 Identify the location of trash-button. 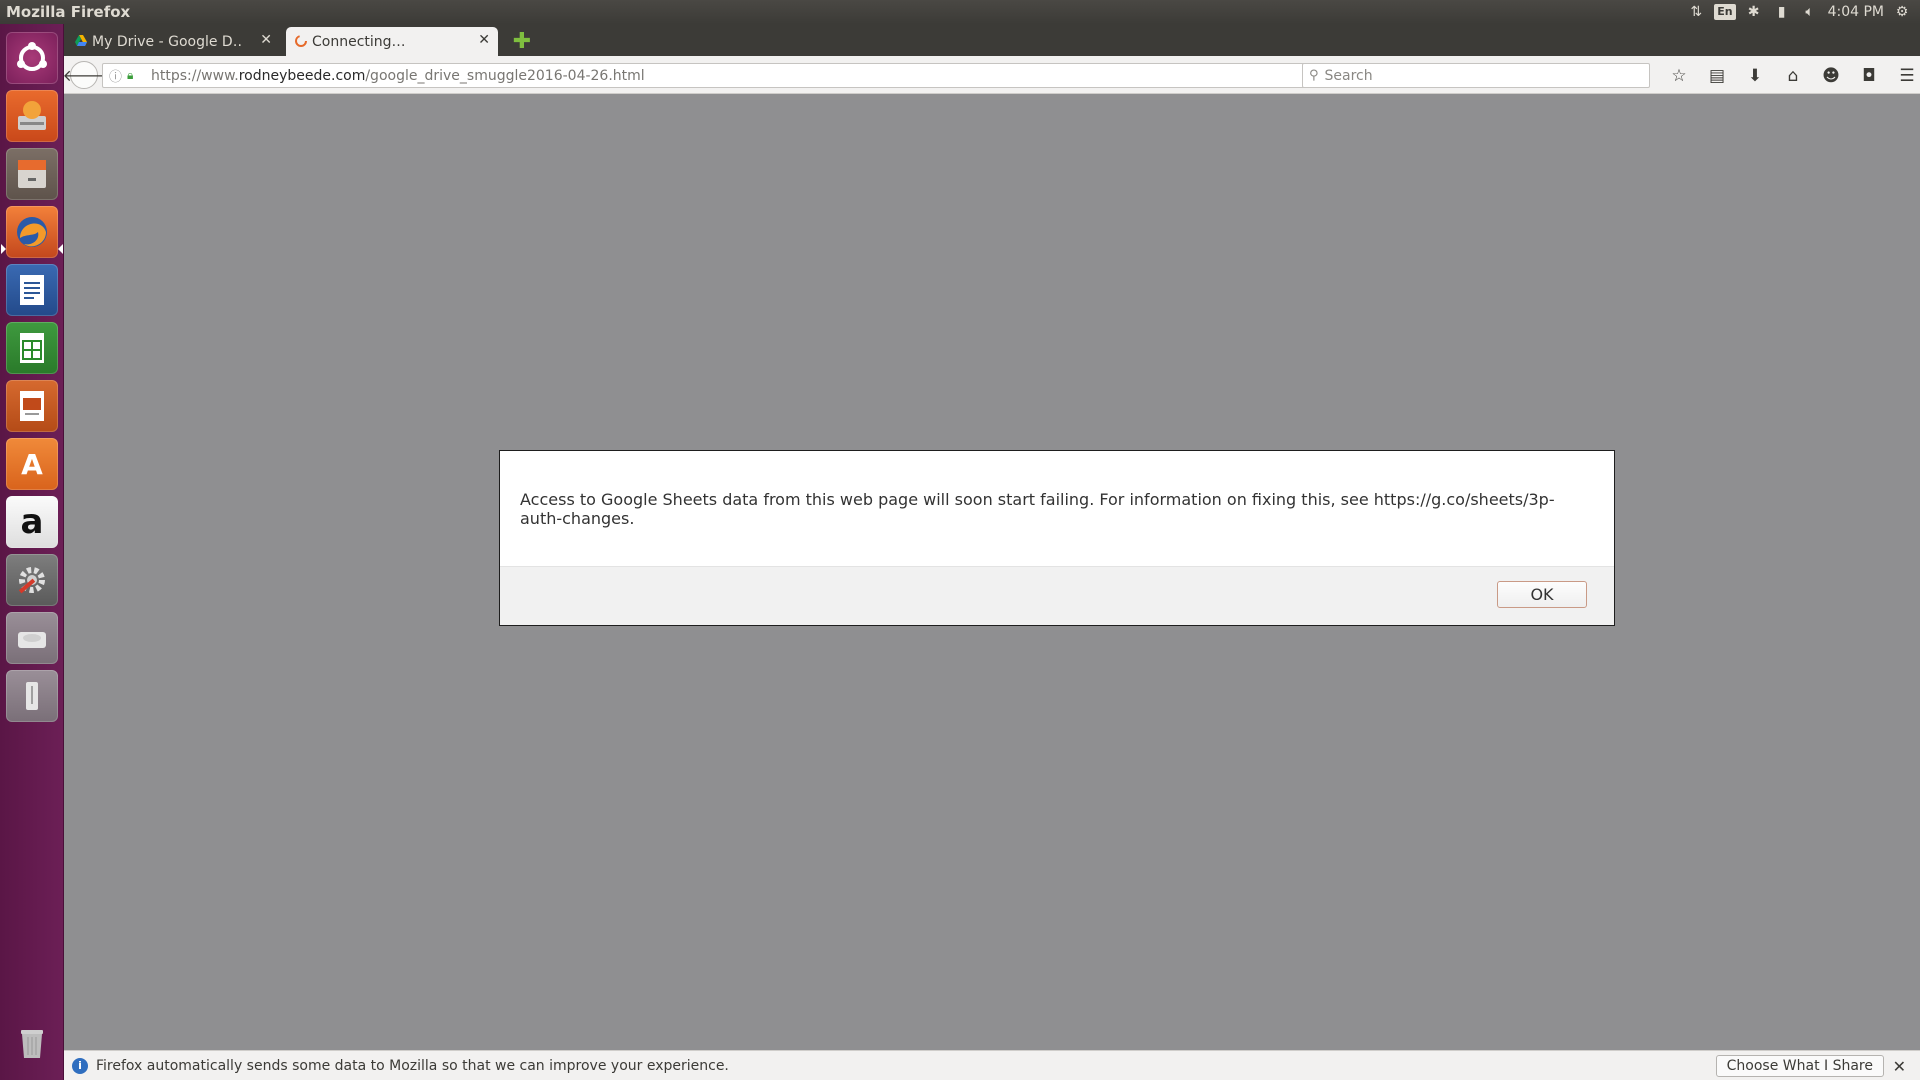
(32, 1042).